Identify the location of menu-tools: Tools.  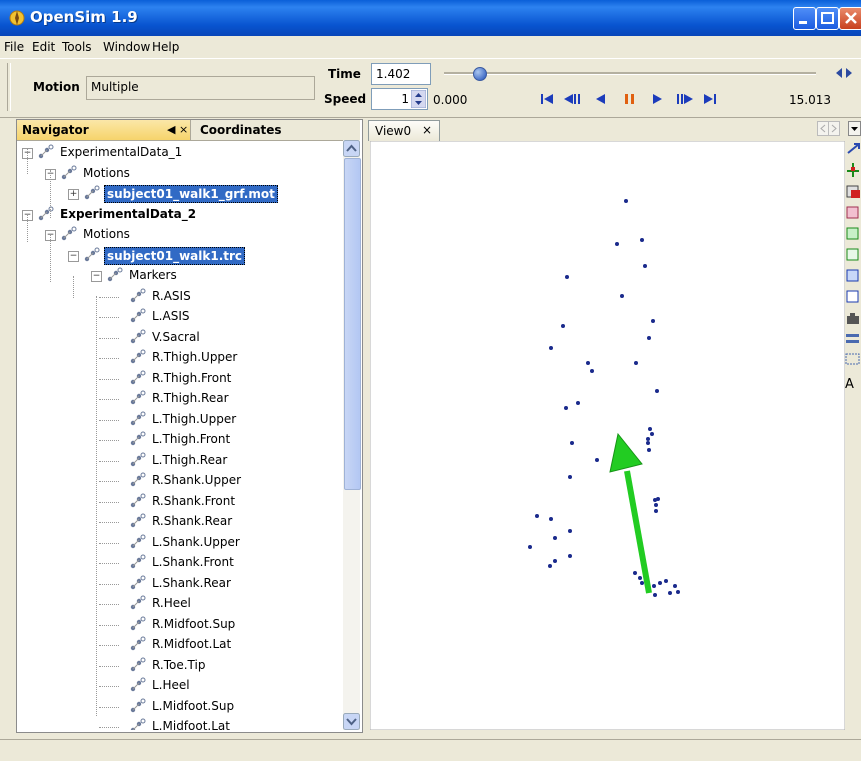
(77, 47).